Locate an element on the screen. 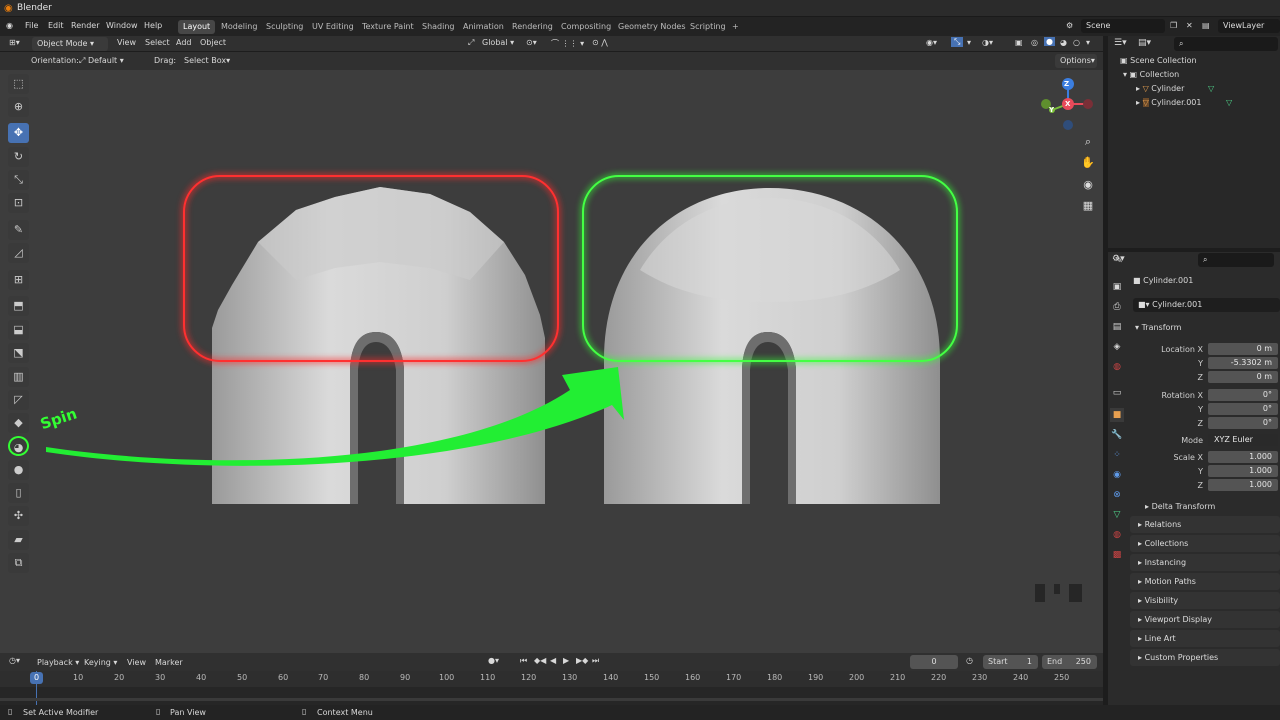 Image resolution: width=1280 pixels, height=720 pixels. scene-tab-icon: ◈ is located at coordinates (1117, 347).